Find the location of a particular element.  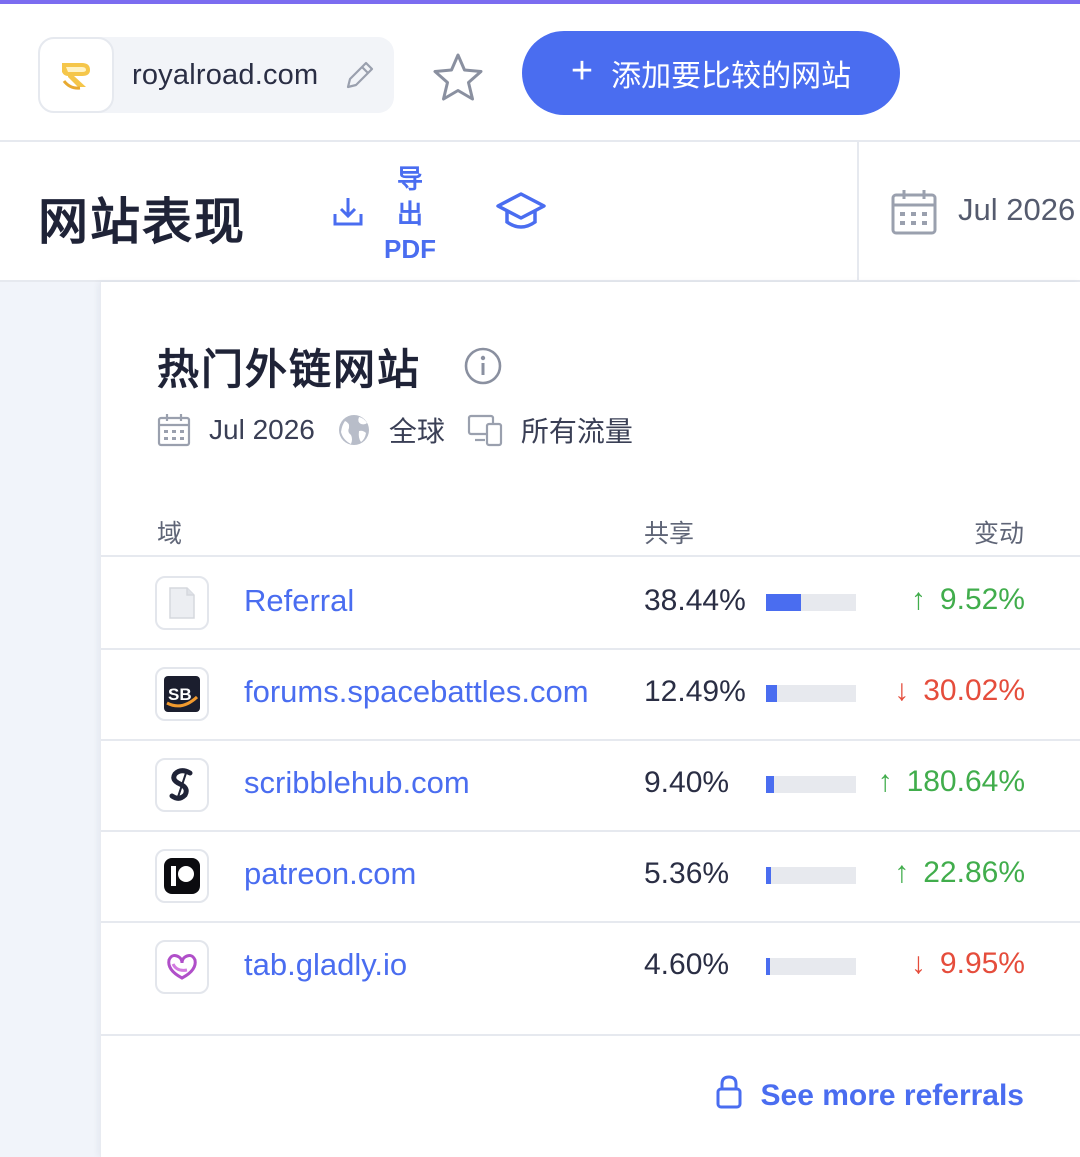

edit-icon is located at coordinates (360, 77).